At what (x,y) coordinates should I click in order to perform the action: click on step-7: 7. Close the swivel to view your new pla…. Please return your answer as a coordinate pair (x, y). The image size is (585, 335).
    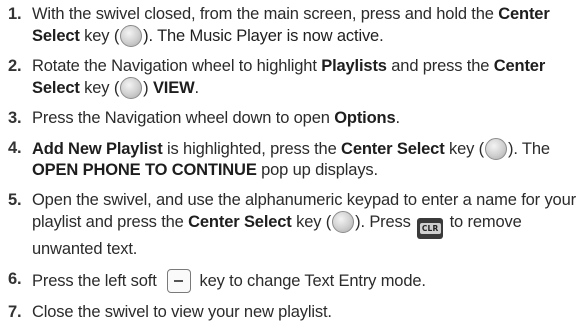
    Looking at the image, I should click on (293, 312).